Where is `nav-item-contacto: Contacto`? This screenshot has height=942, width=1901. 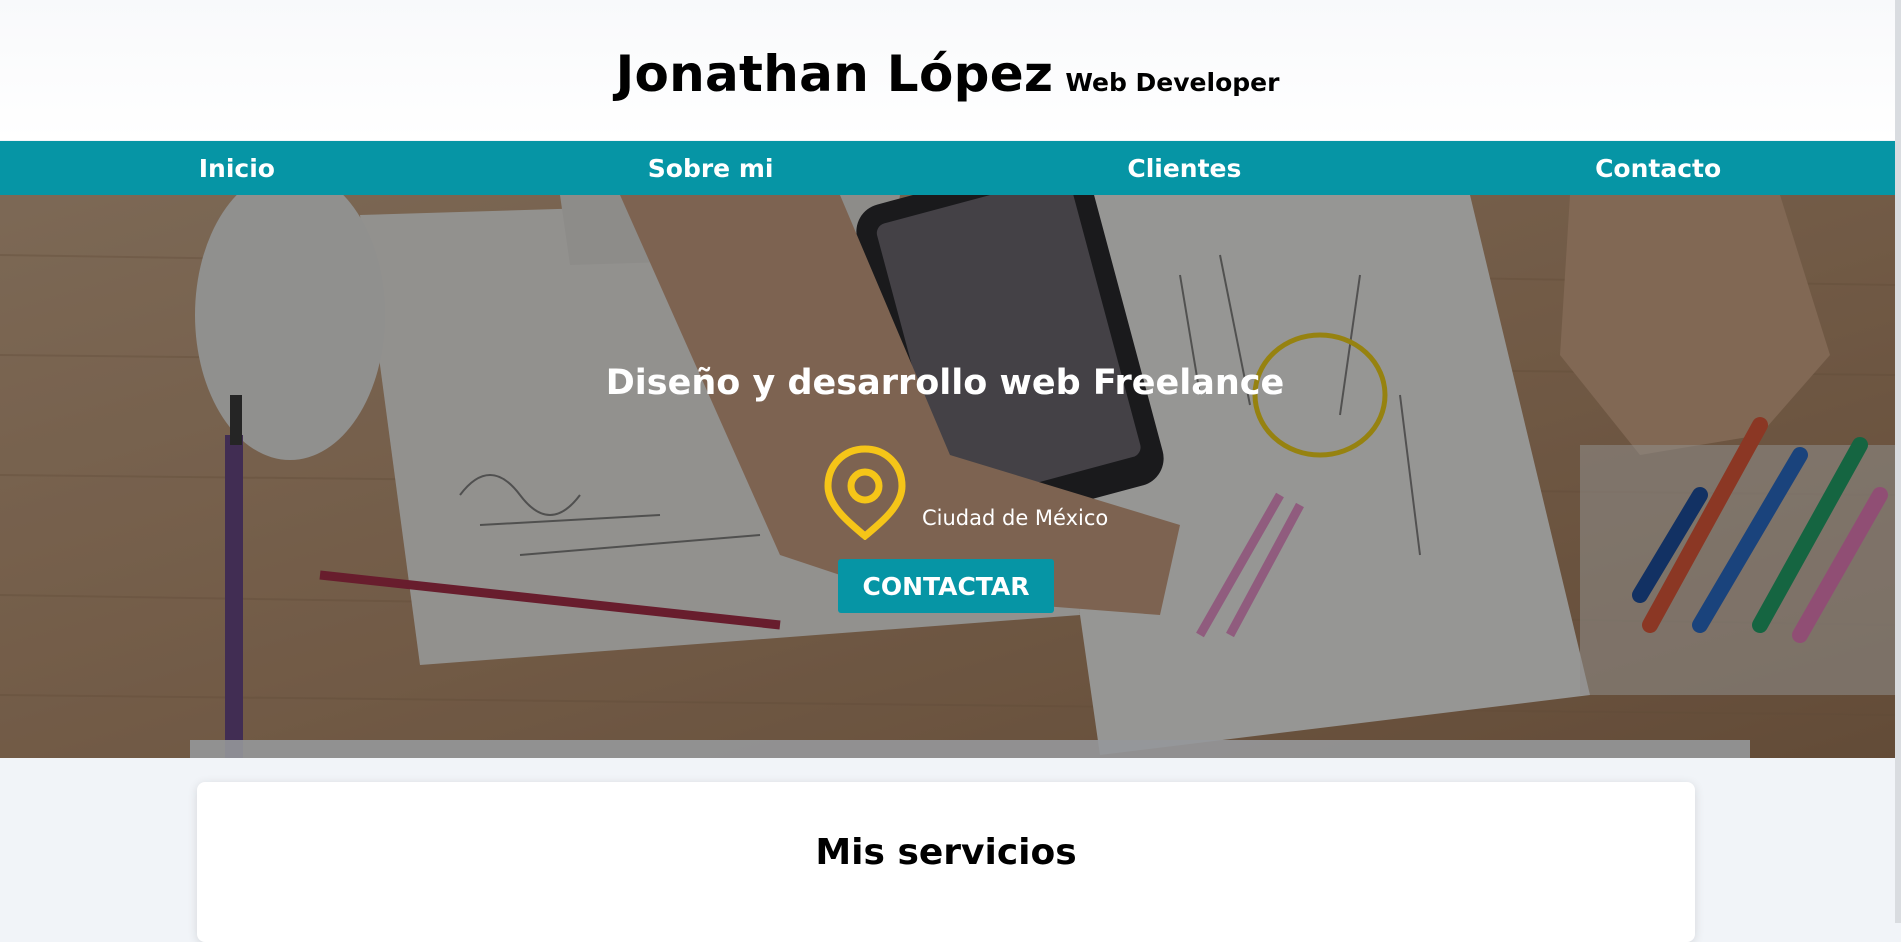 nav-item-contacto: Contacto is located at coordinates (1658, 168).